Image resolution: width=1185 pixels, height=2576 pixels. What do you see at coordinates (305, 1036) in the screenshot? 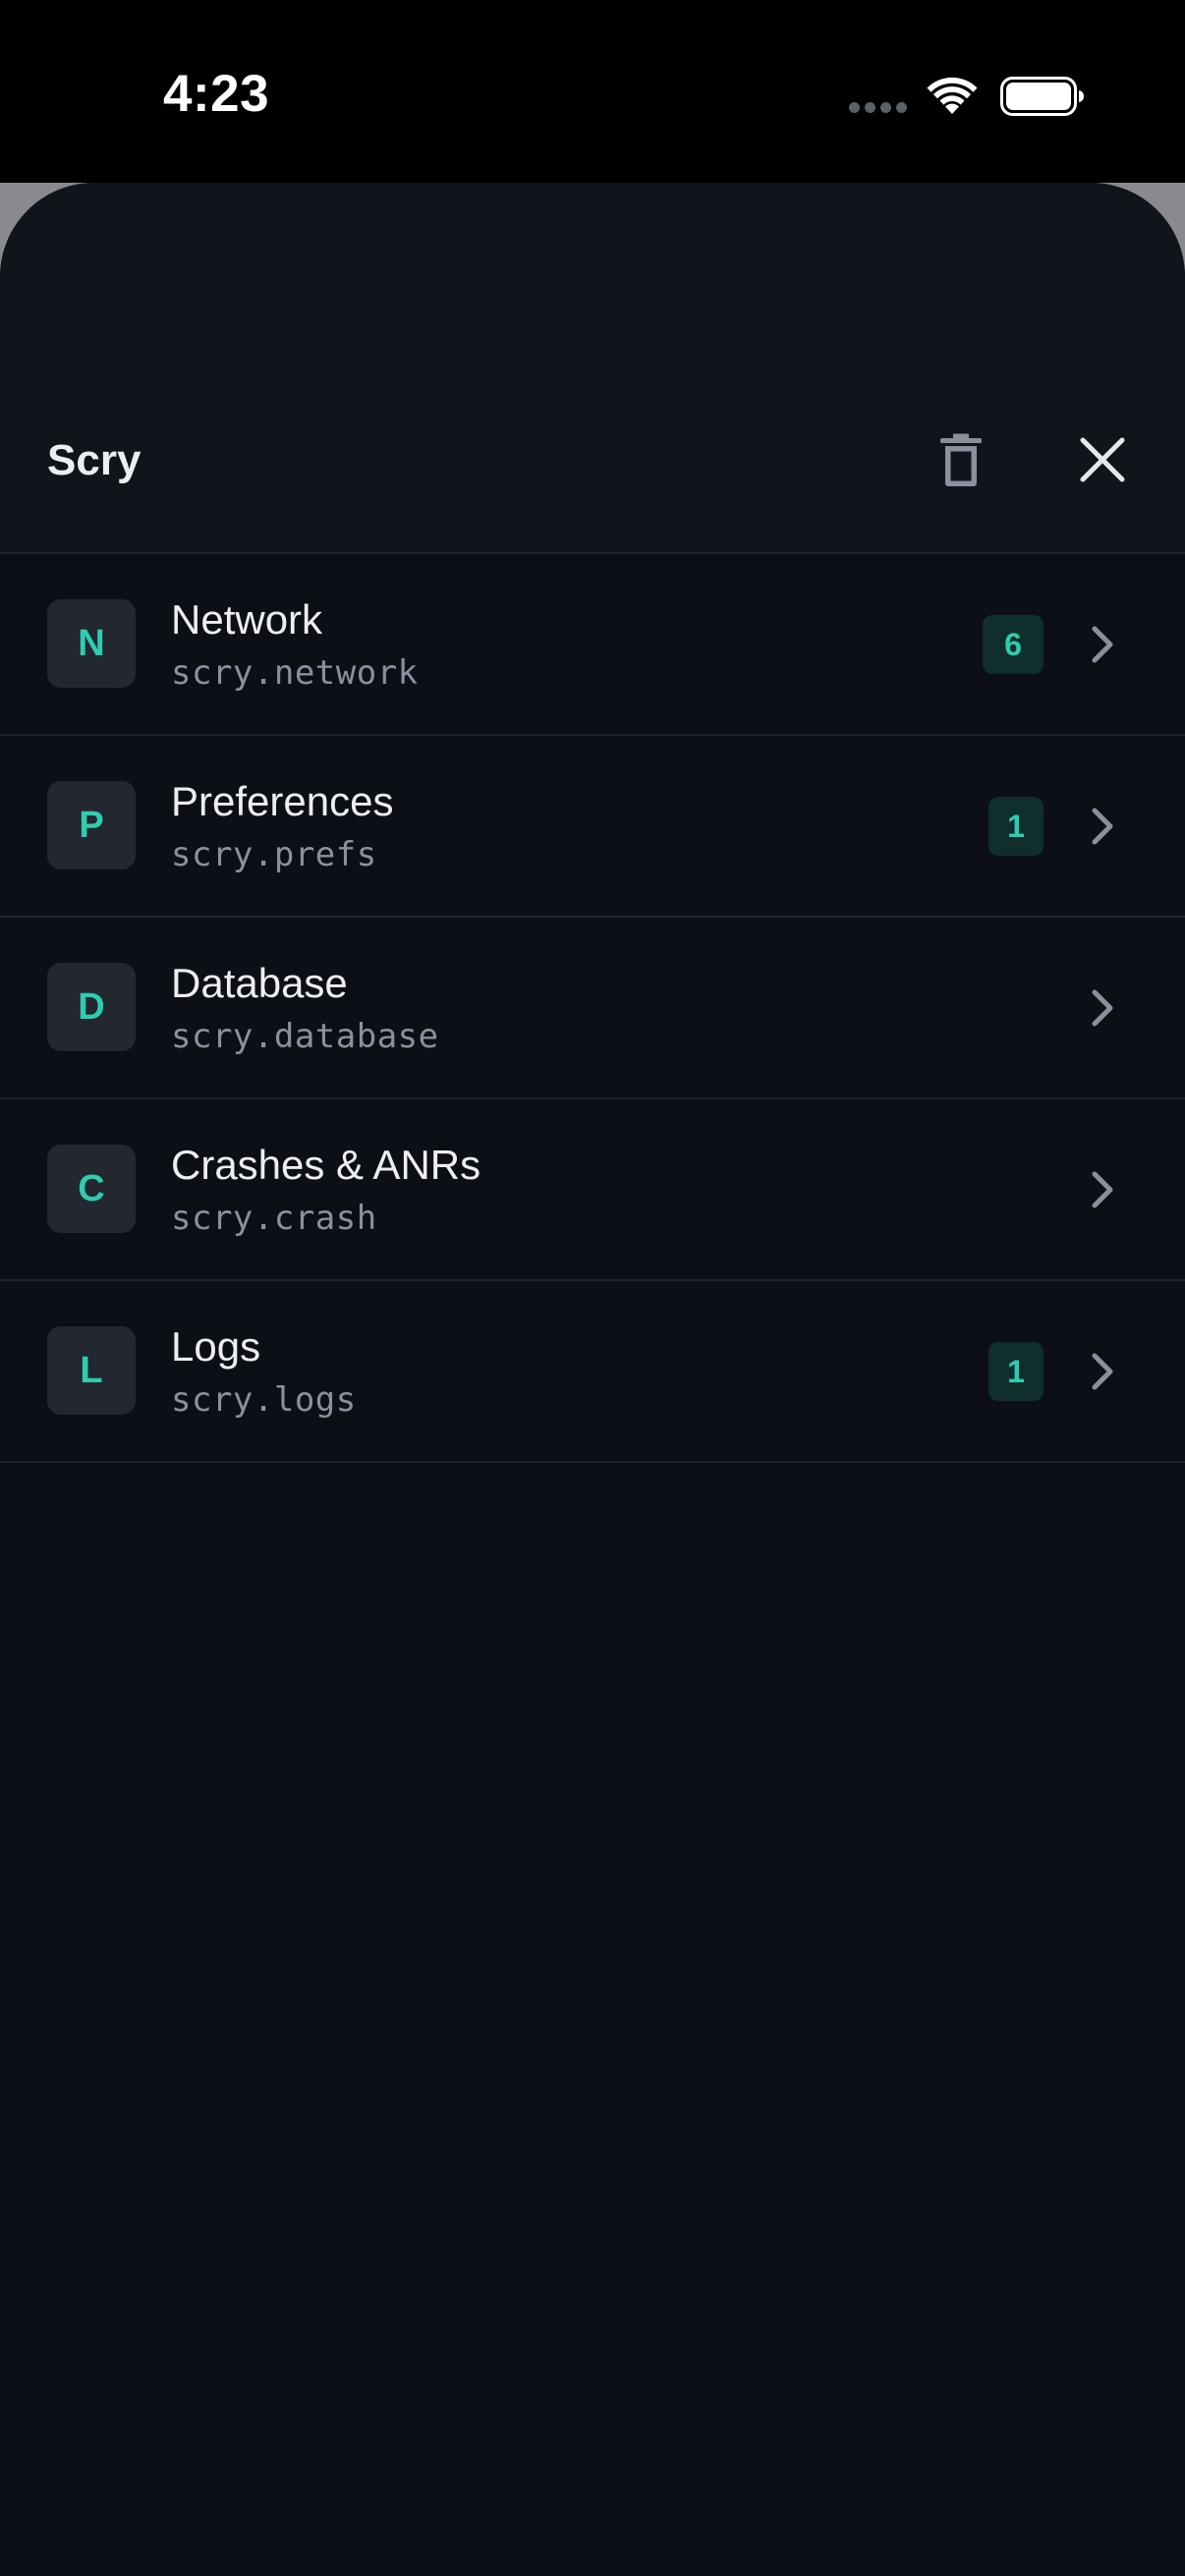
I see `plugin-id: scry.database` at bounding box center [305, 1036].